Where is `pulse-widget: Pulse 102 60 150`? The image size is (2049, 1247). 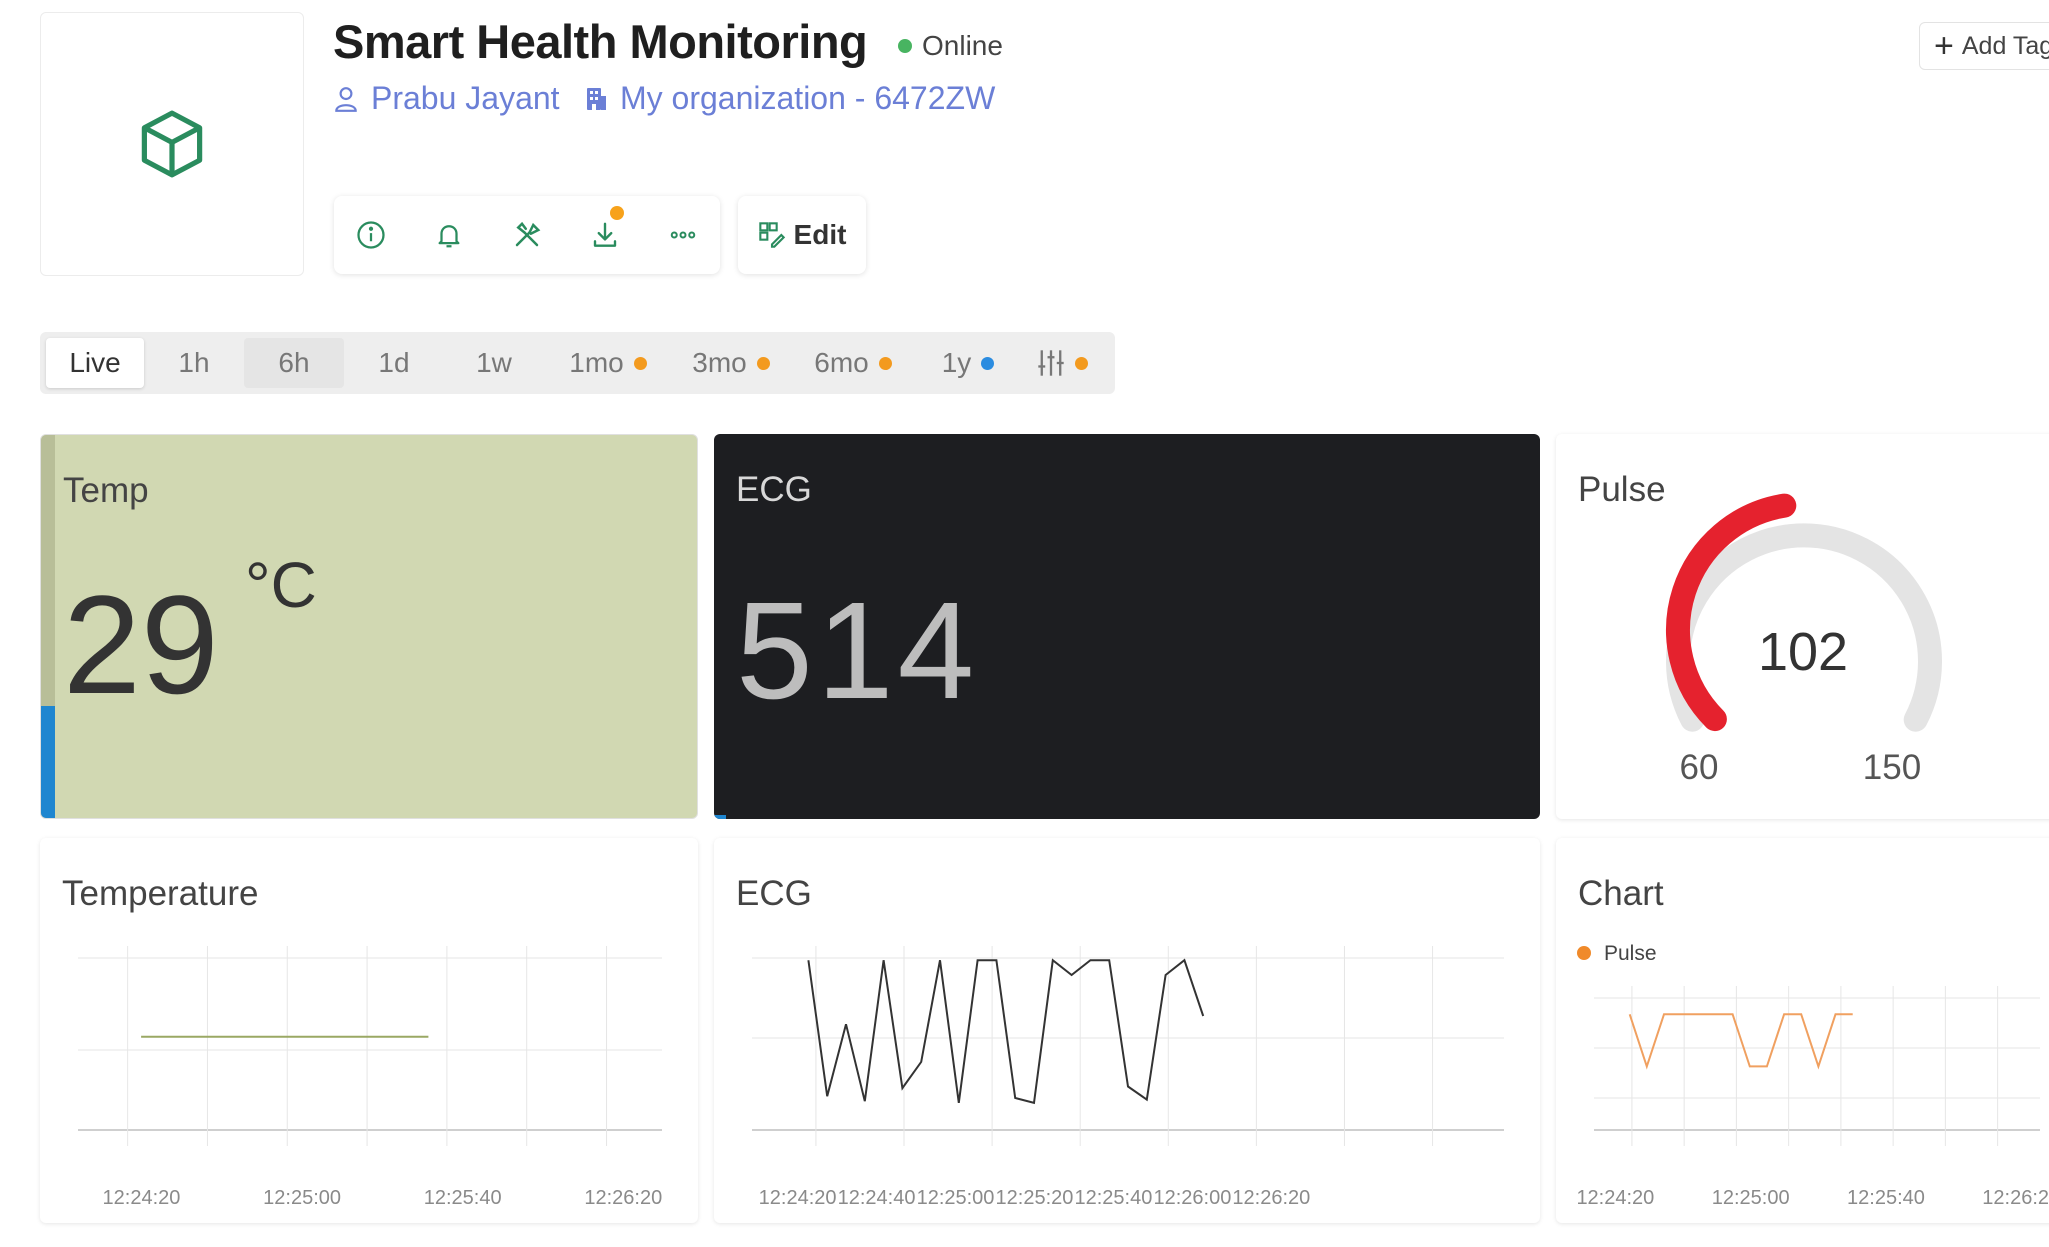 pulse-widget: Pulse 102 60 150 is located at coordinates (1802, 626).